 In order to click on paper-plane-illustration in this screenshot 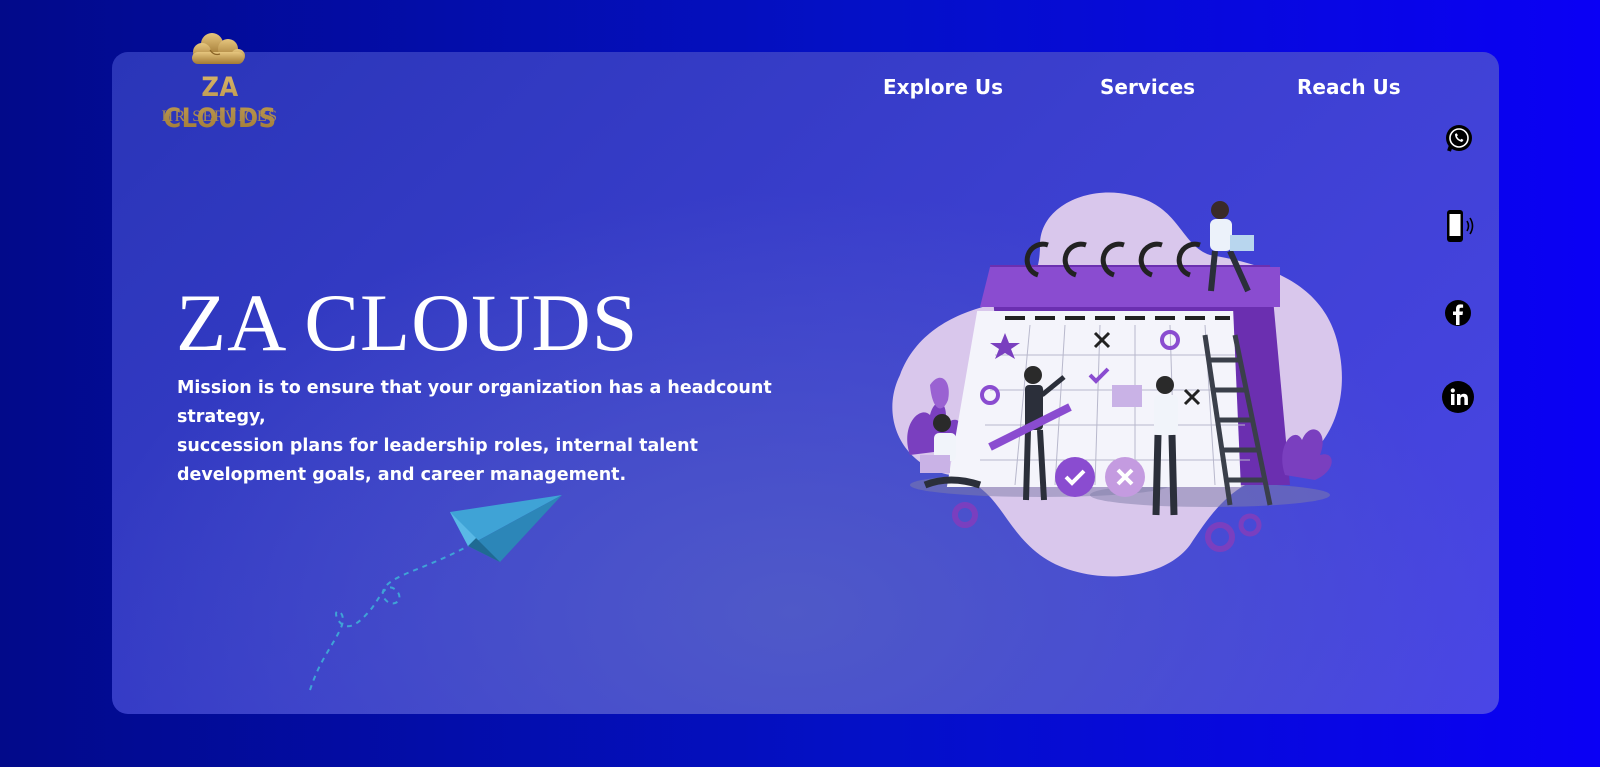, I will do `click(435, 593)`.